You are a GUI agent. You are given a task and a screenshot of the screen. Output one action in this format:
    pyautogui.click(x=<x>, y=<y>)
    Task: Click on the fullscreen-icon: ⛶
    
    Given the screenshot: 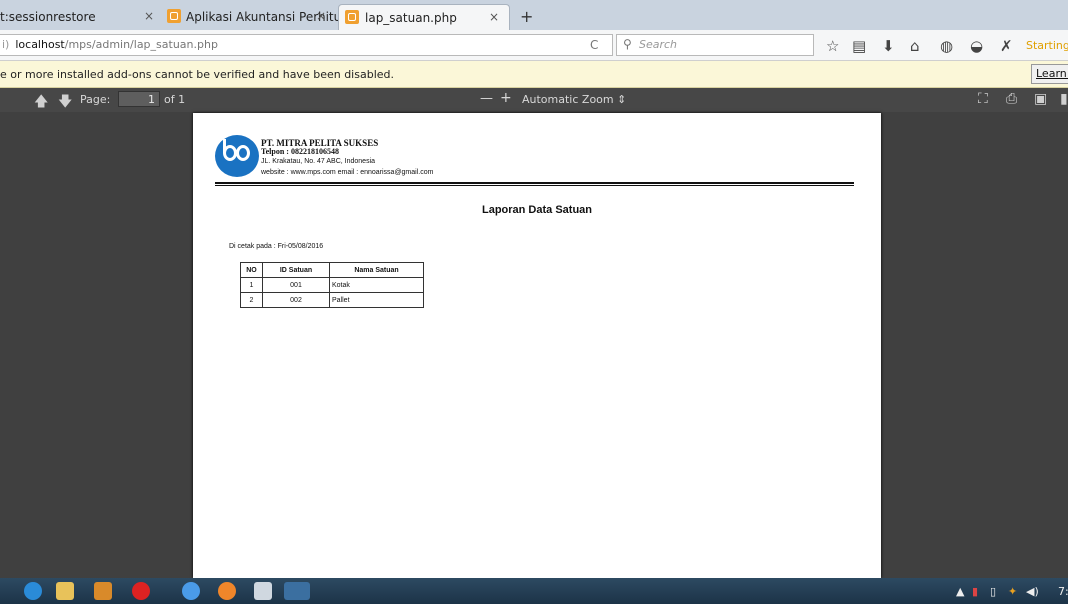 What is the action you would take?
    pyautogui.click(x=983, y=99)
    